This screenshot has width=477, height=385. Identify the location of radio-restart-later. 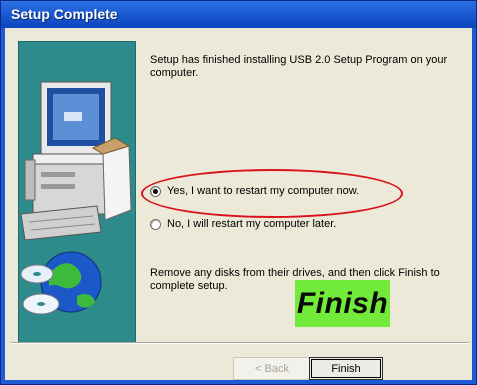
(155, 224).